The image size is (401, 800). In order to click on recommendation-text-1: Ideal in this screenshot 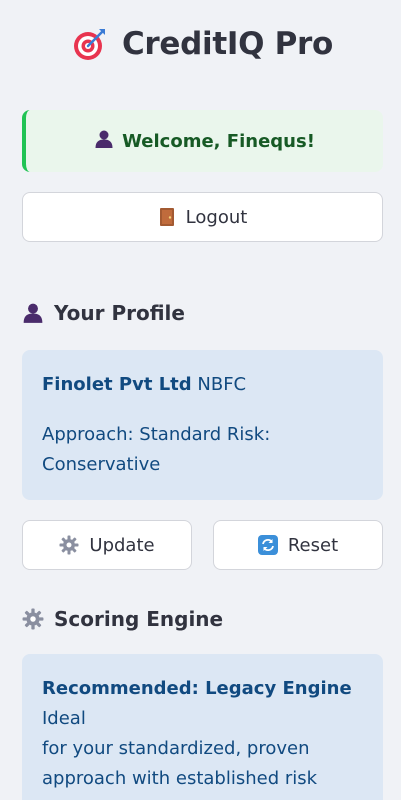, I will do `click(64, 718)`.